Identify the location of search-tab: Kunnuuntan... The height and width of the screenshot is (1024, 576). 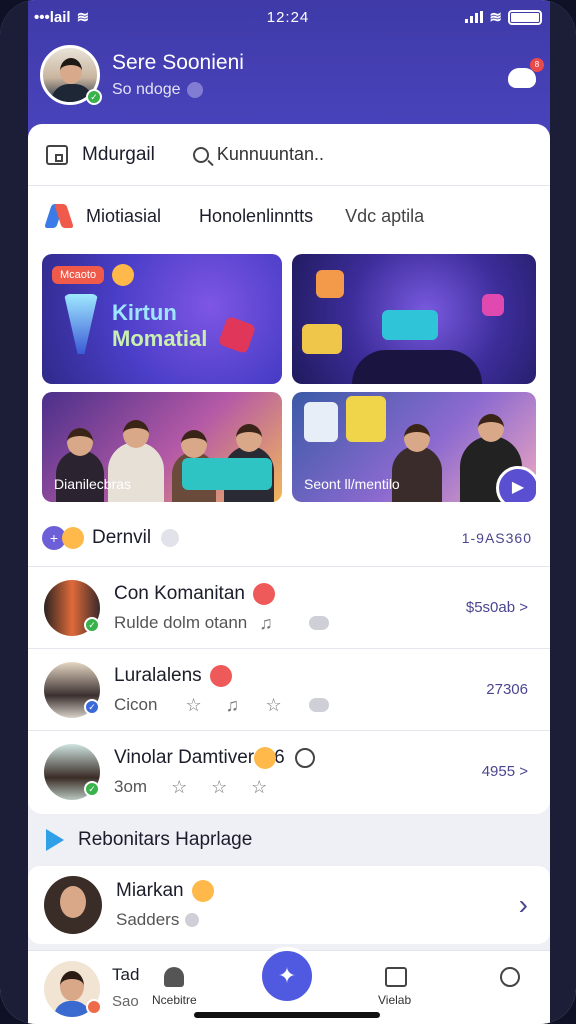
(258, 154).